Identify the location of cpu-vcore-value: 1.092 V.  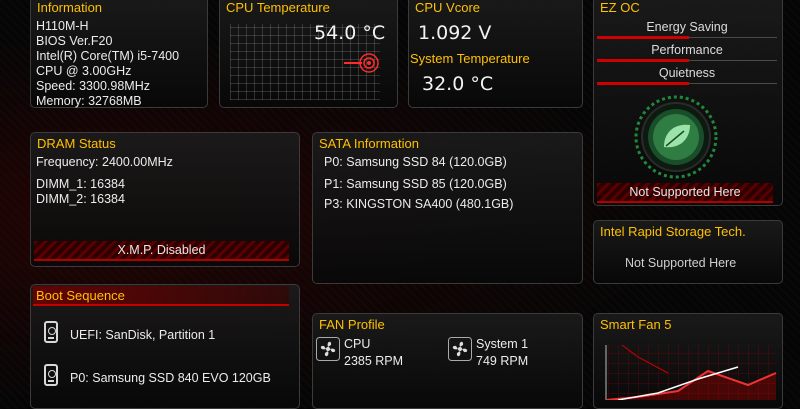
(455, 33).